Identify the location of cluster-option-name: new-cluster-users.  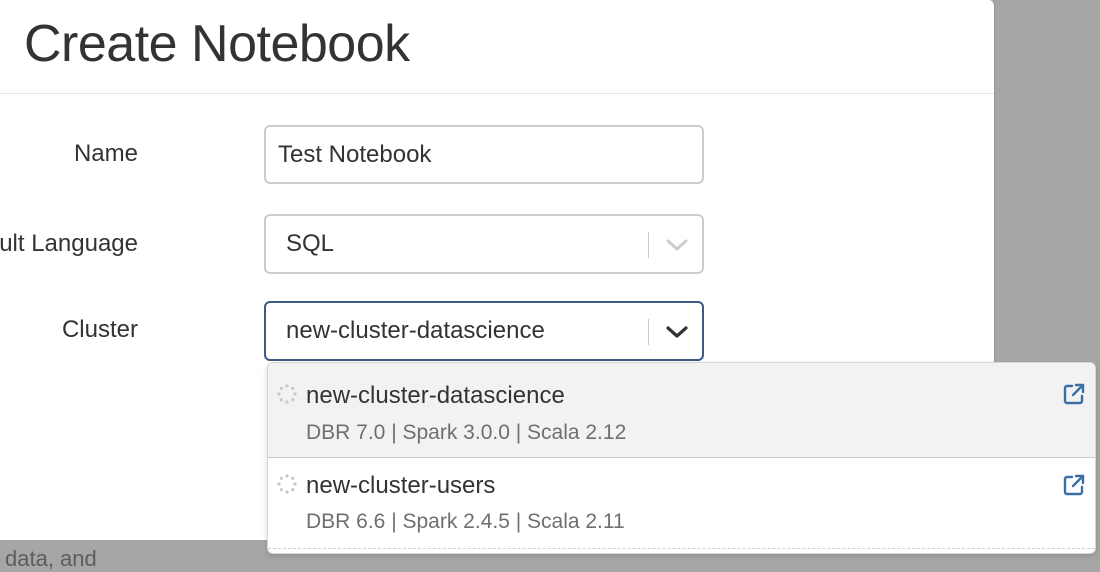
(401, 485).